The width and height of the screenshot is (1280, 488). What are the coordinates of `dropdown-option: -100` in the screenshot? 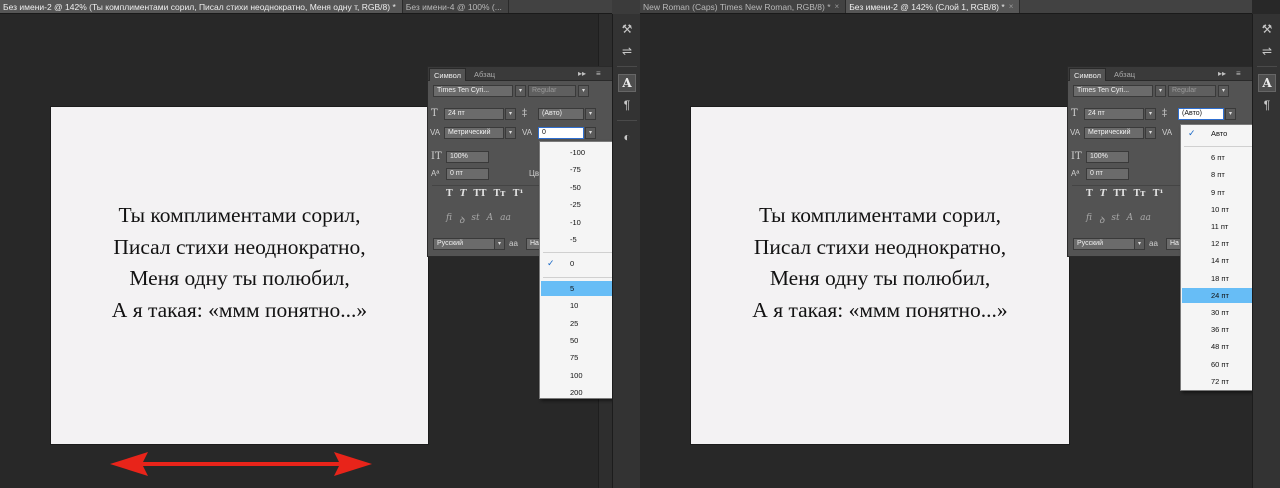 It's located at (576, 152).